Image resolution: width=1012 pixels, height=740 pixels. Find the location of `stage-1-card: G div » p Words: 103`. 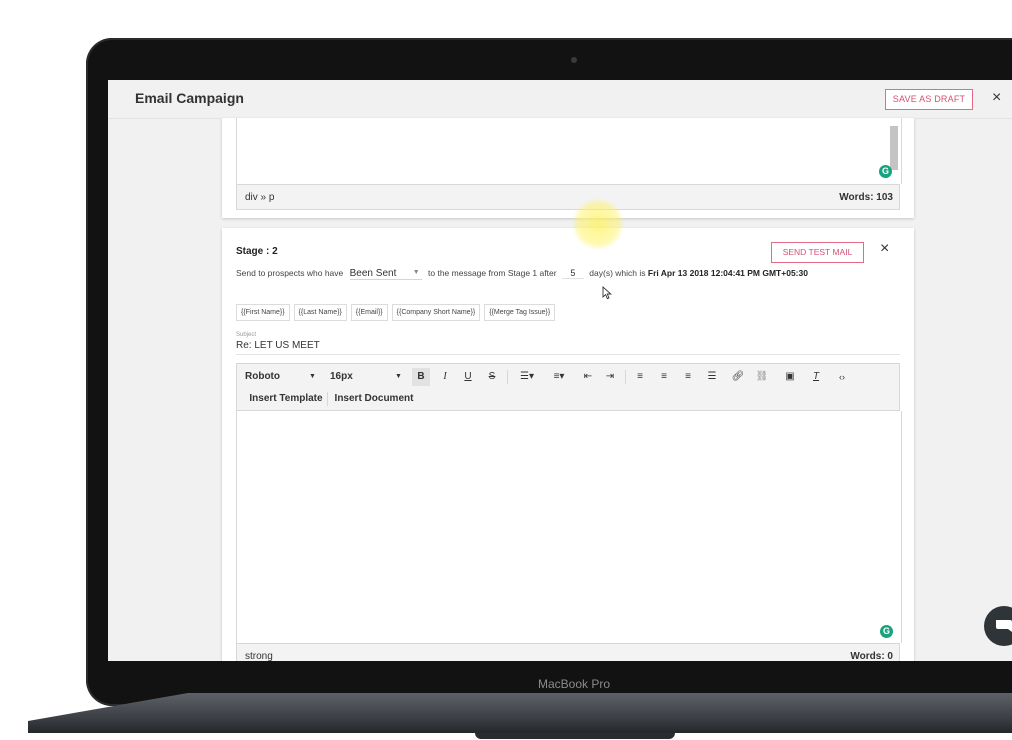

stage-1-card: G div » p Words: 103 is located at coordinates (568, 168).